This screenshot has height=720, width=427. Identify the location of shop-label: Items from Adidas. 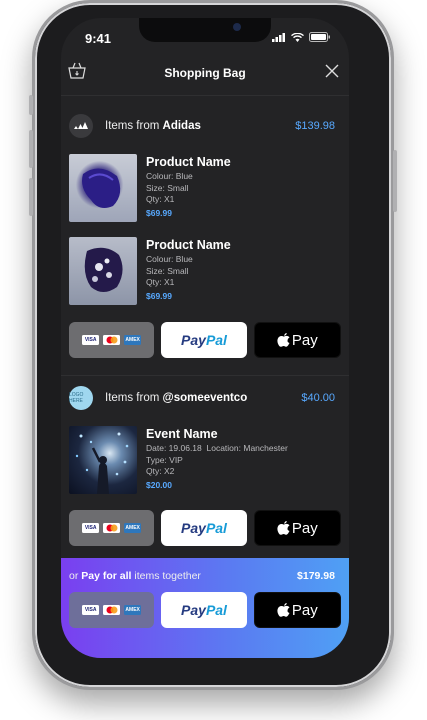
(153, 126).